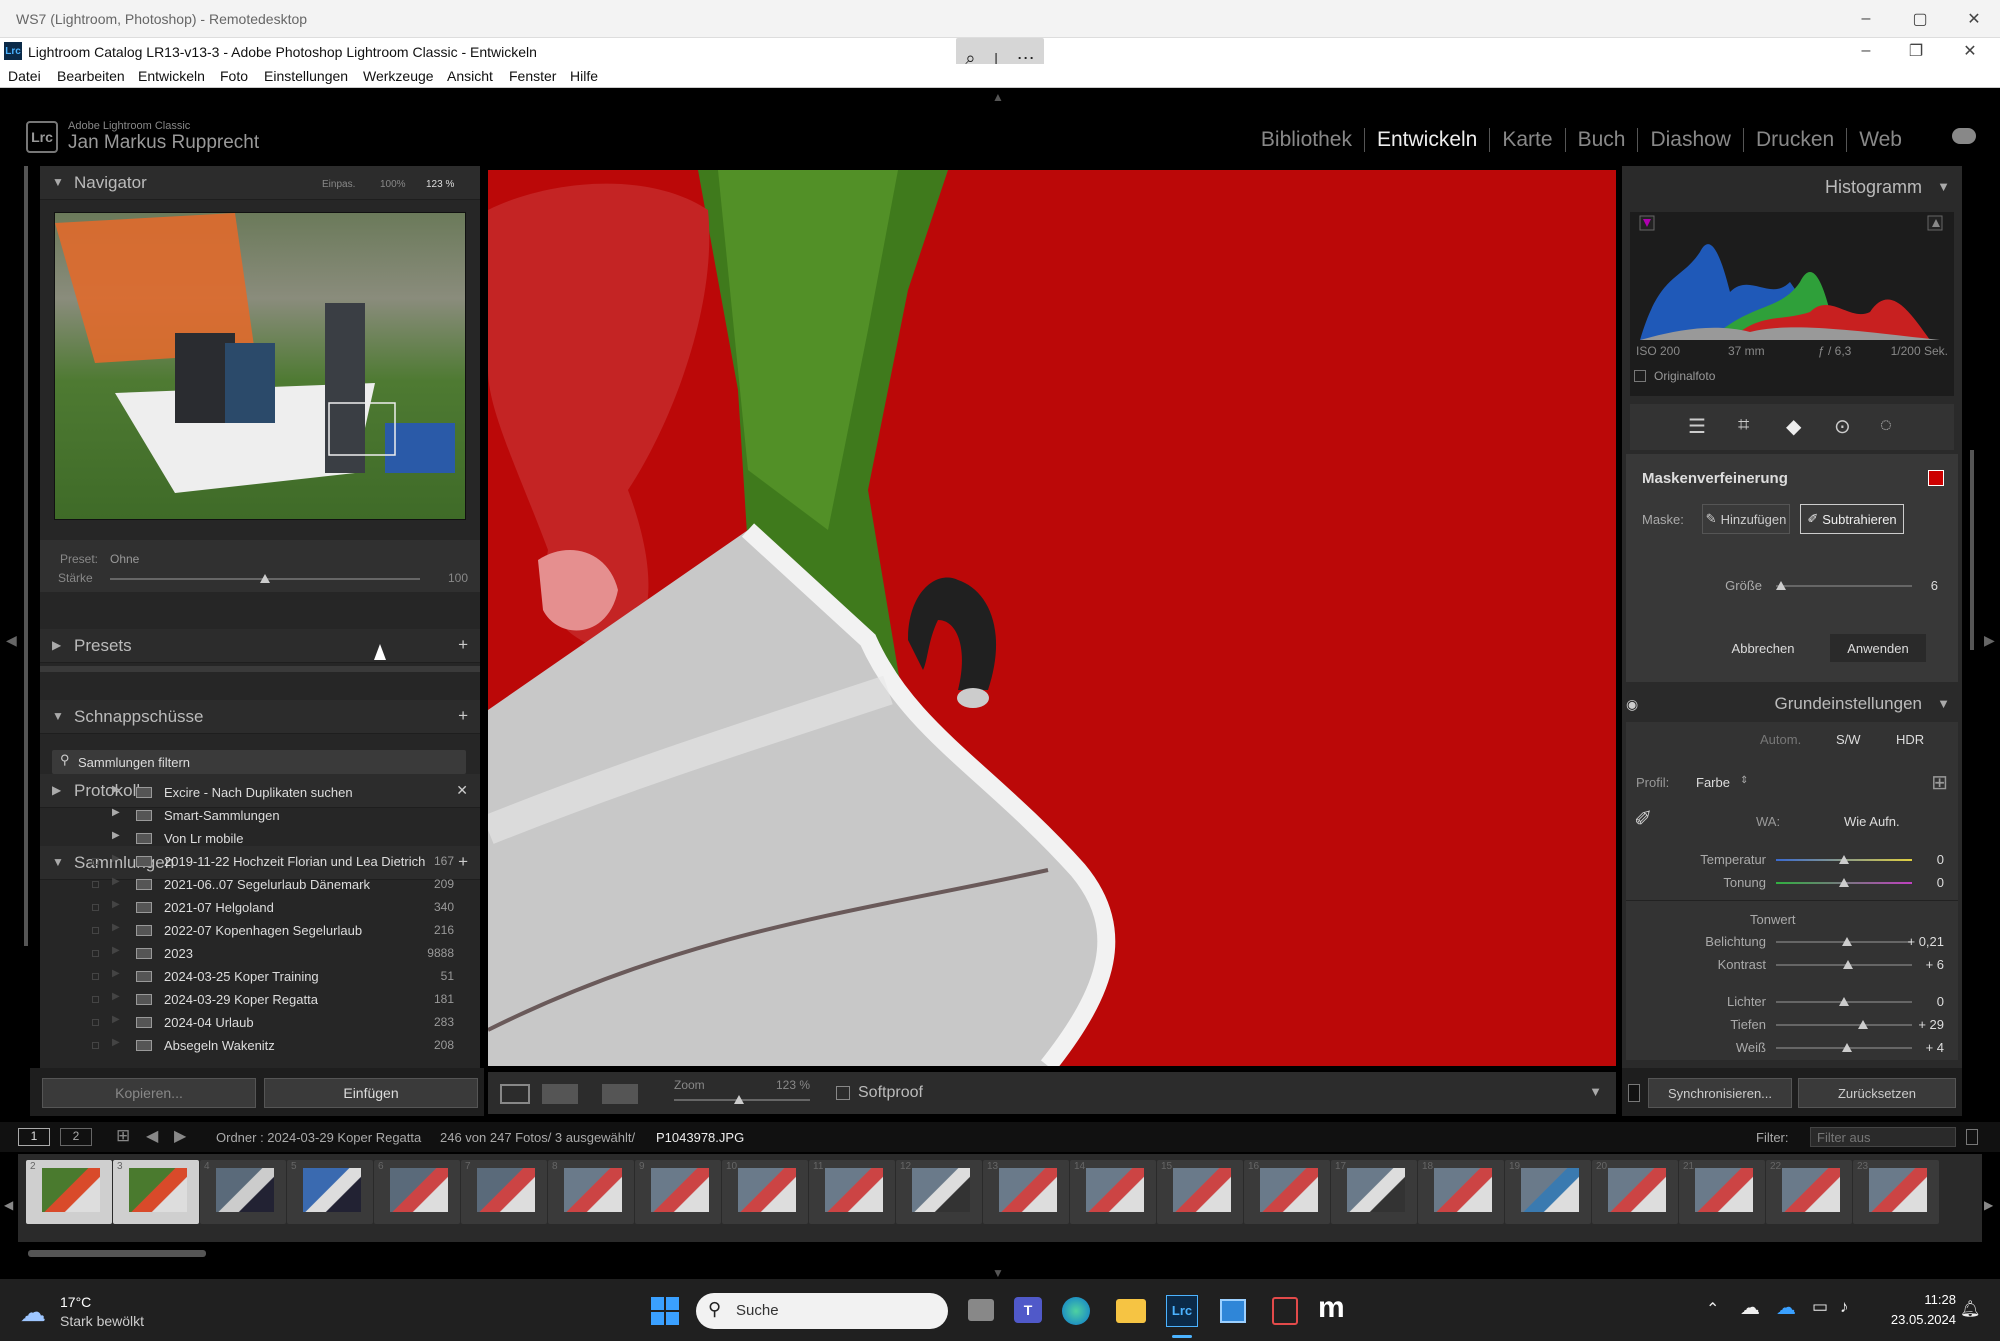  What do you see at coordinates (1936, 478) in the screenshot?
I see `mask-color-swatch` at bounding box center [1936, 478].